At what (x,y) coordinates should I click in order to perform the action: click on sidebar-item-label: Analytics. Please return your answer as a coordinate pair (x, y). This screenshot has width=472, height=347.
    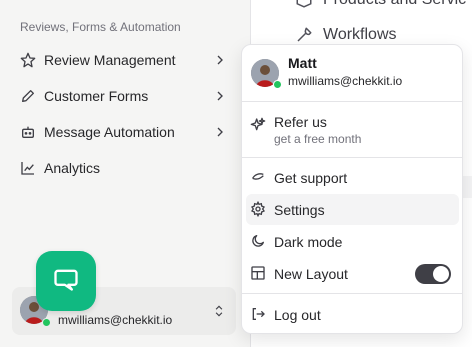
    Looking at the image, I should click on (72, 168).